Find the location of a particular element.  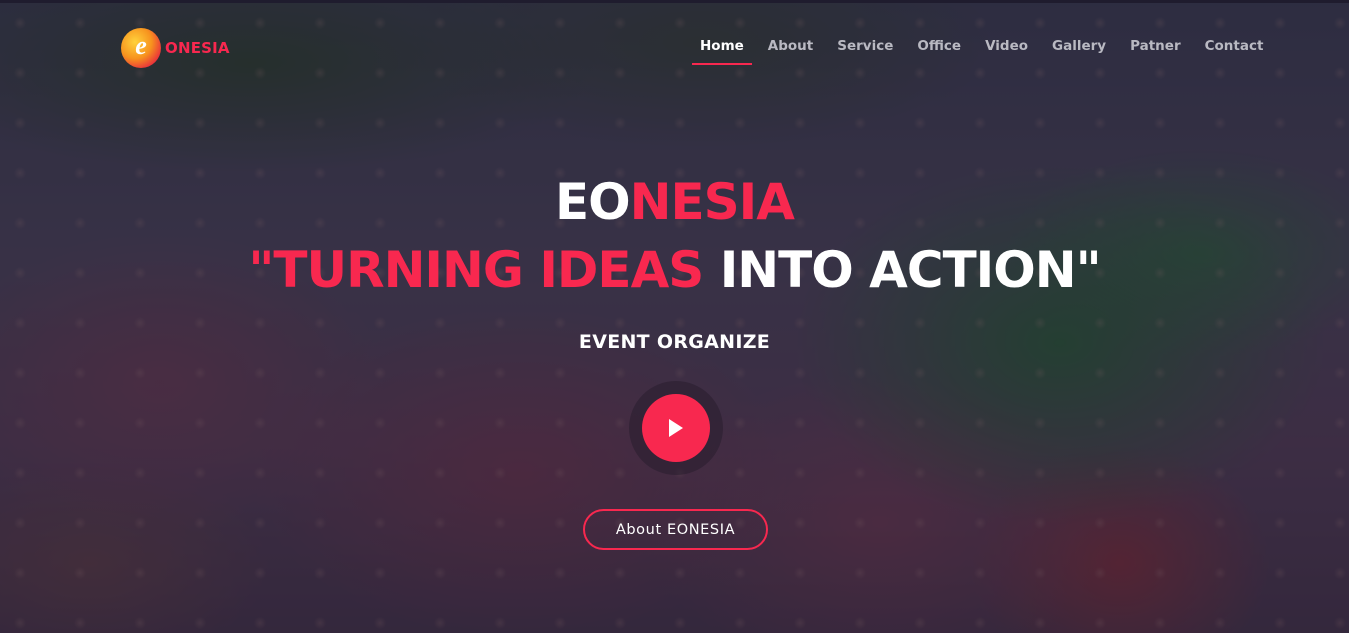

logo-letter: e is located at coordinates (141, 45).